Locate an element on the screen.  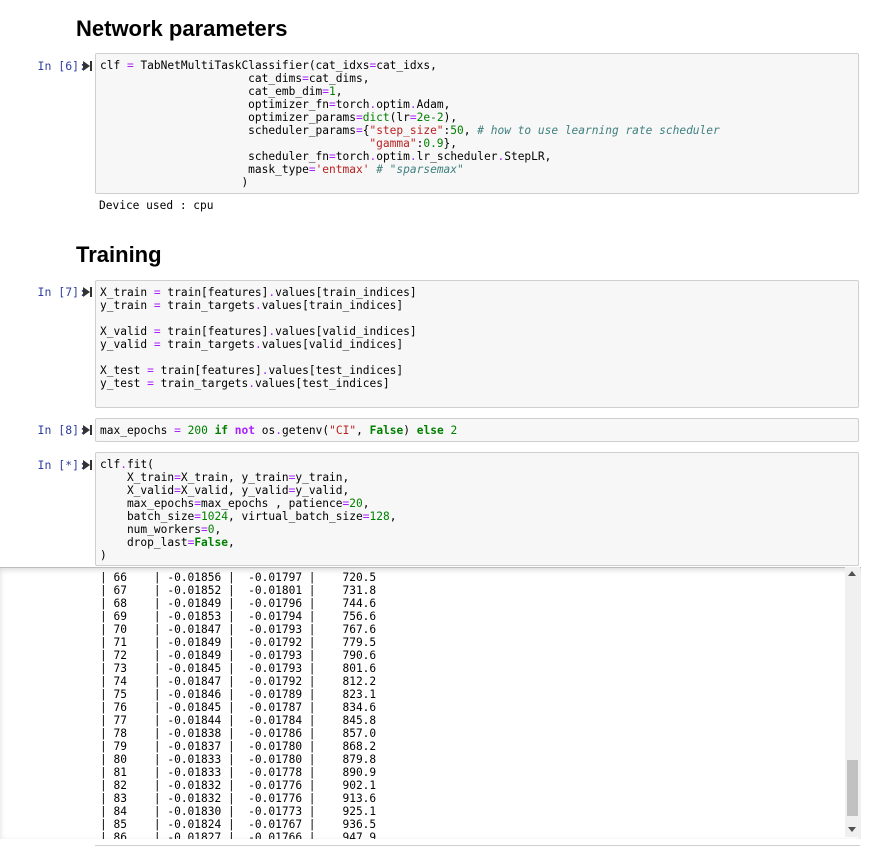
scrollbar-thumb is located at coordinates (852, 788).